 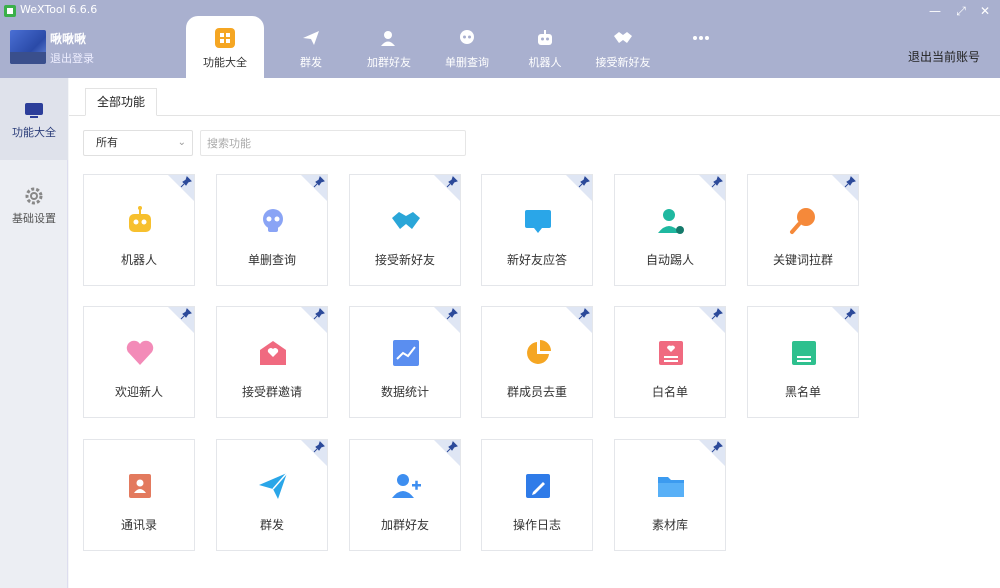 I want to click on sidebar-item-basic-settings: 基础设置, so click(x=34, y=205).